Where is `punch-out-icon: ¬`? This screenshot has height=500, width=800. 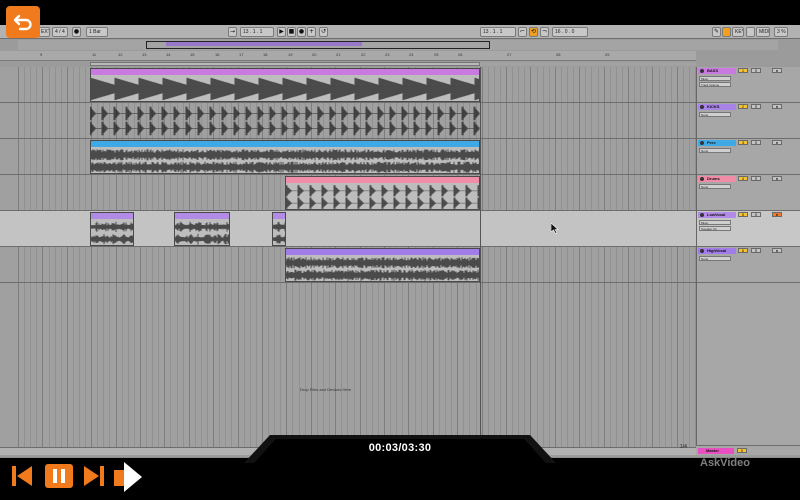 punch-out-icon: ¬ is located at coordinates (544, 32).